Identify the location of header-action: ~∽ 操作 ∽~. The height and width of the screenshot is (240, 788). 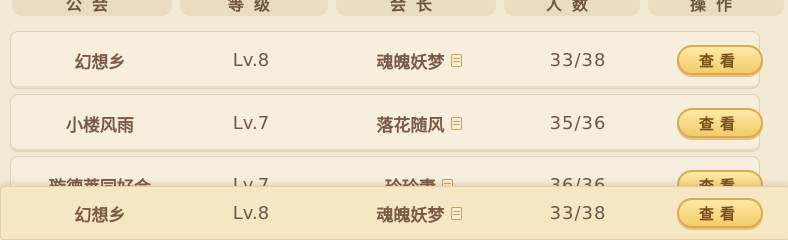
(716, 8).